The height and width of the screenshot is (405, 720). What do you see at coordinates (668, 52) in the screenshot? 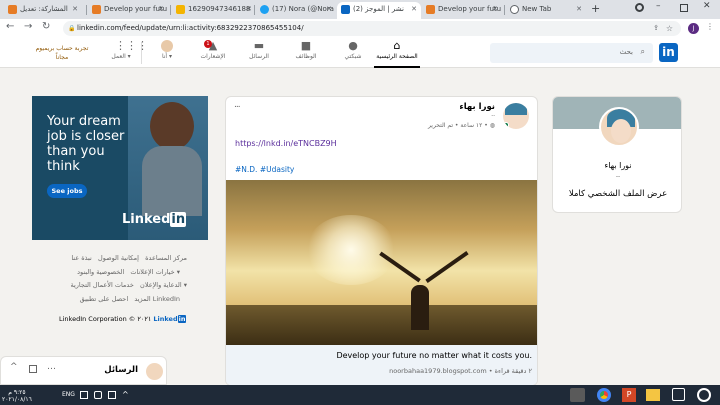
I see `linkedin-logo: in` at bounding box center [668, 52].